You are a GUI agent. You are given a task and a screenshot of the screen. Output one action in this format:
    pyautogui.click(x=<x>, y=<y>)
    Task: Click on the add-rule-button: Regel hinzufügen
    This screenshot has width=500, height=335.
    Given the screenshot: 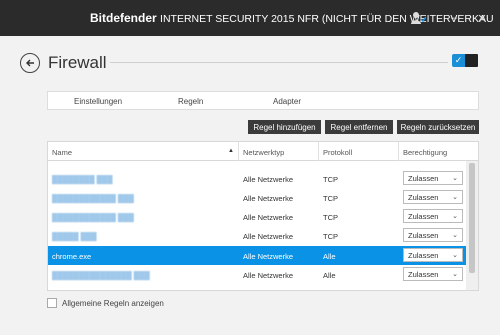 What is the action you would take?
    pyautogui.click(x=284, y=127)
    